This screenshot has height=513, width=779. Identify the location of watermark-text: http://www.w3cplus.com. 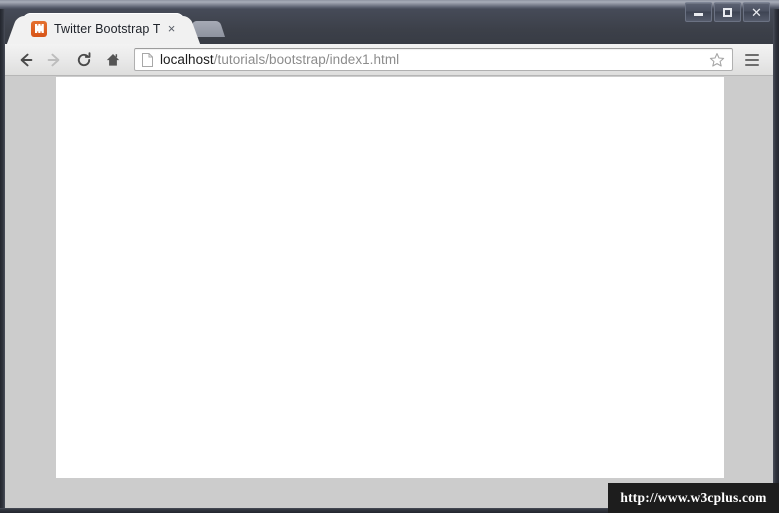
(693, 497).